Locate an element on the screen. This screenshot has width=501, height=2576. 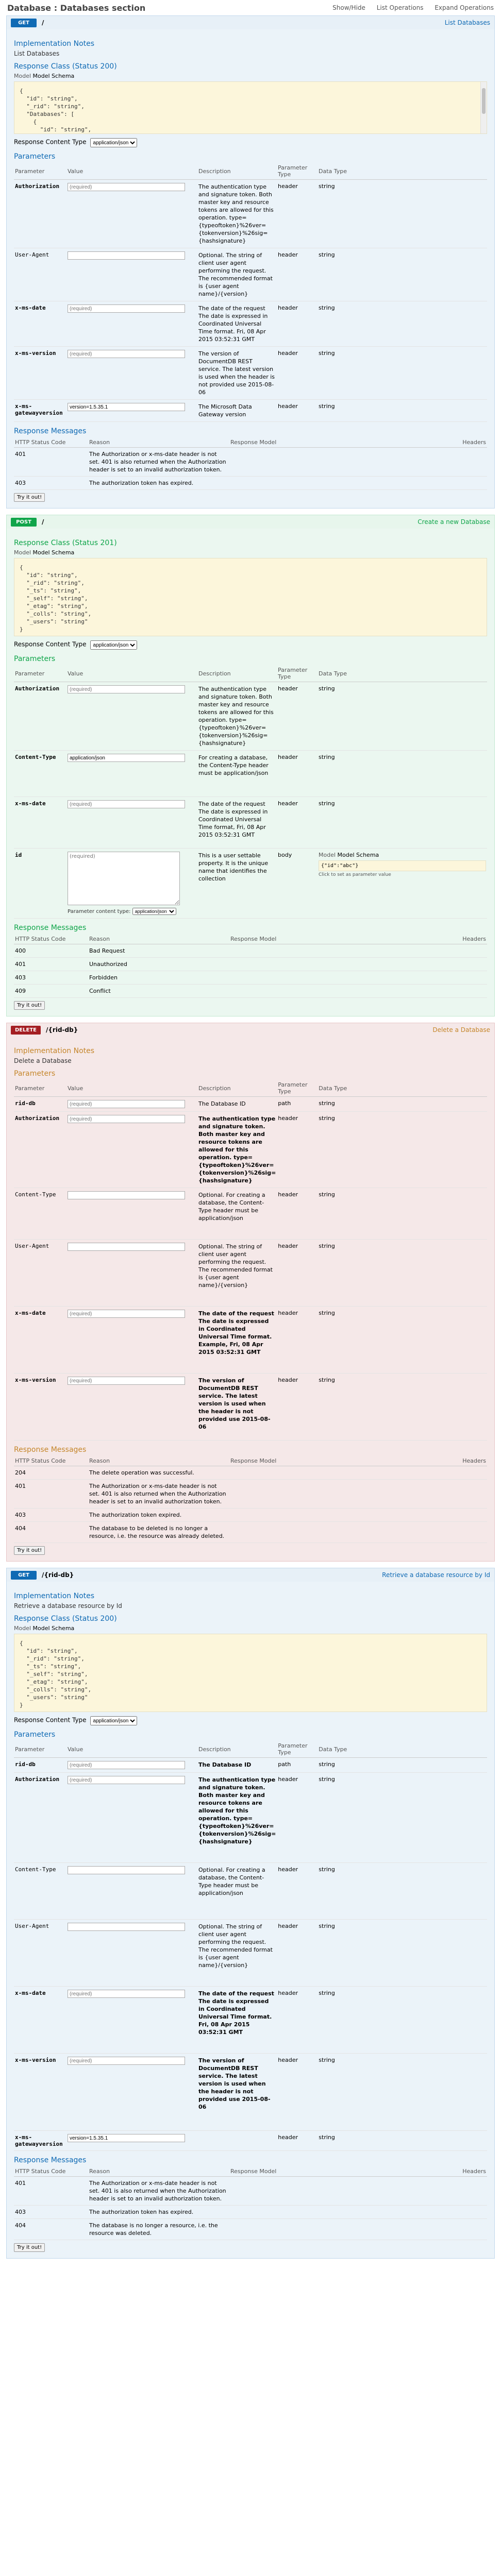
http-method-badge: POST is located at coordinates (24, 522).